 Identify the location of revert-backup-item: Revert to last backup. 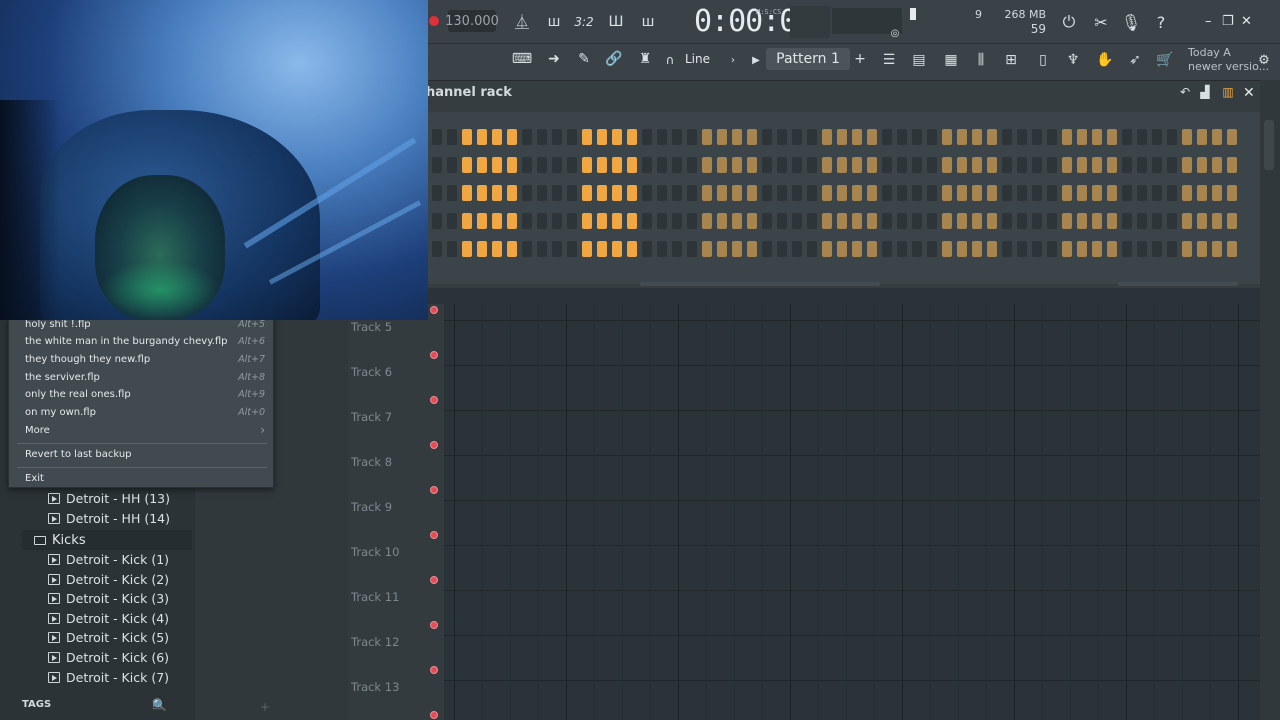
(145, 457).